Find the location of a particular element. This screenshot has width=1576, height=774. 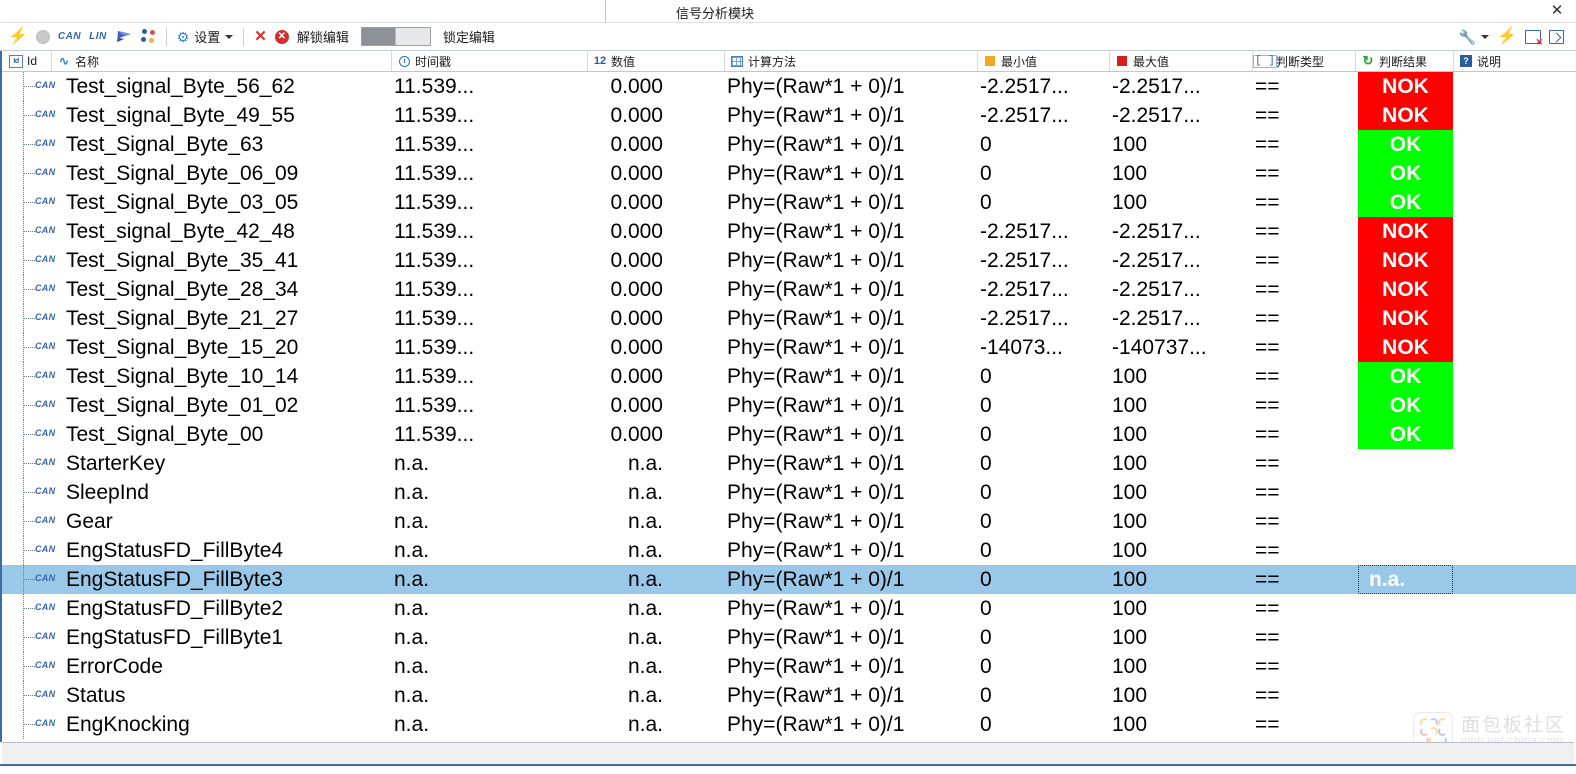

cell-signal-name: Test_signal_Byte_49_55 is located at coordinates (226, 115).